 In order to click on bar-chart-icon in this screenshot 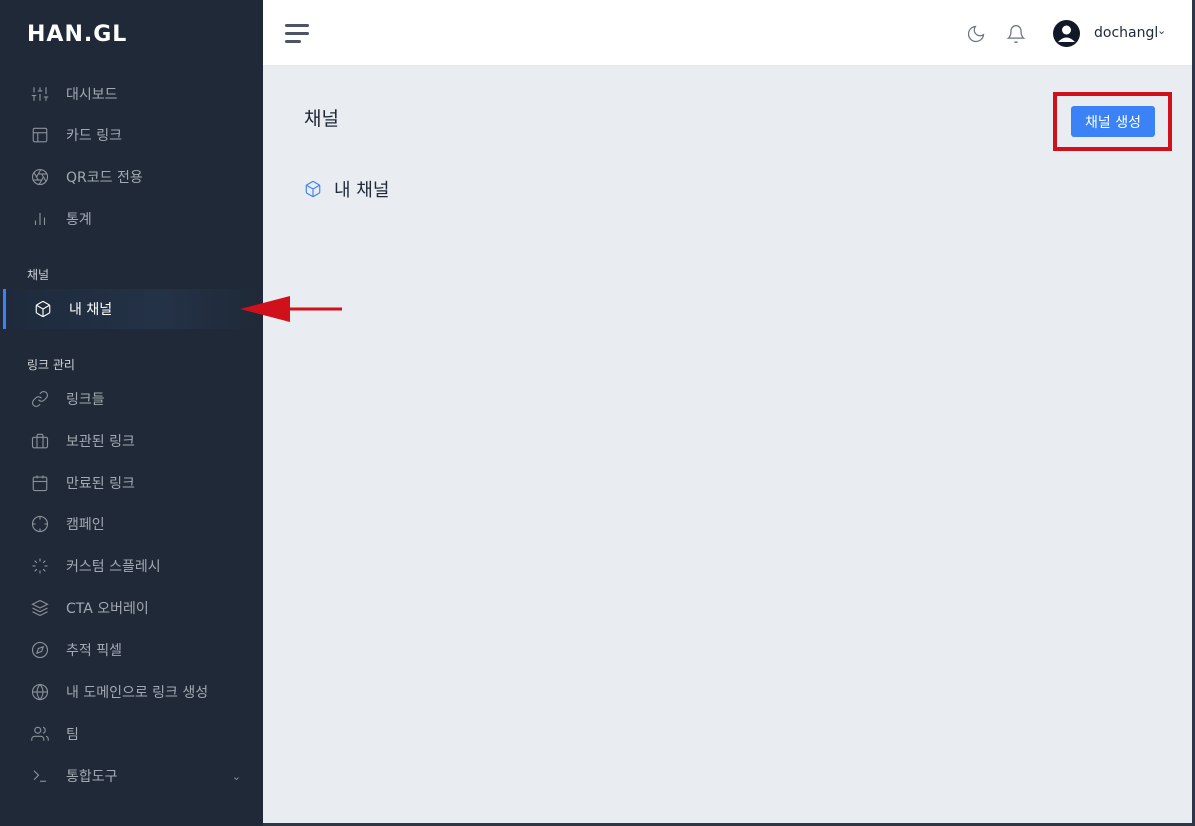, I will do `click(40, 219)`.